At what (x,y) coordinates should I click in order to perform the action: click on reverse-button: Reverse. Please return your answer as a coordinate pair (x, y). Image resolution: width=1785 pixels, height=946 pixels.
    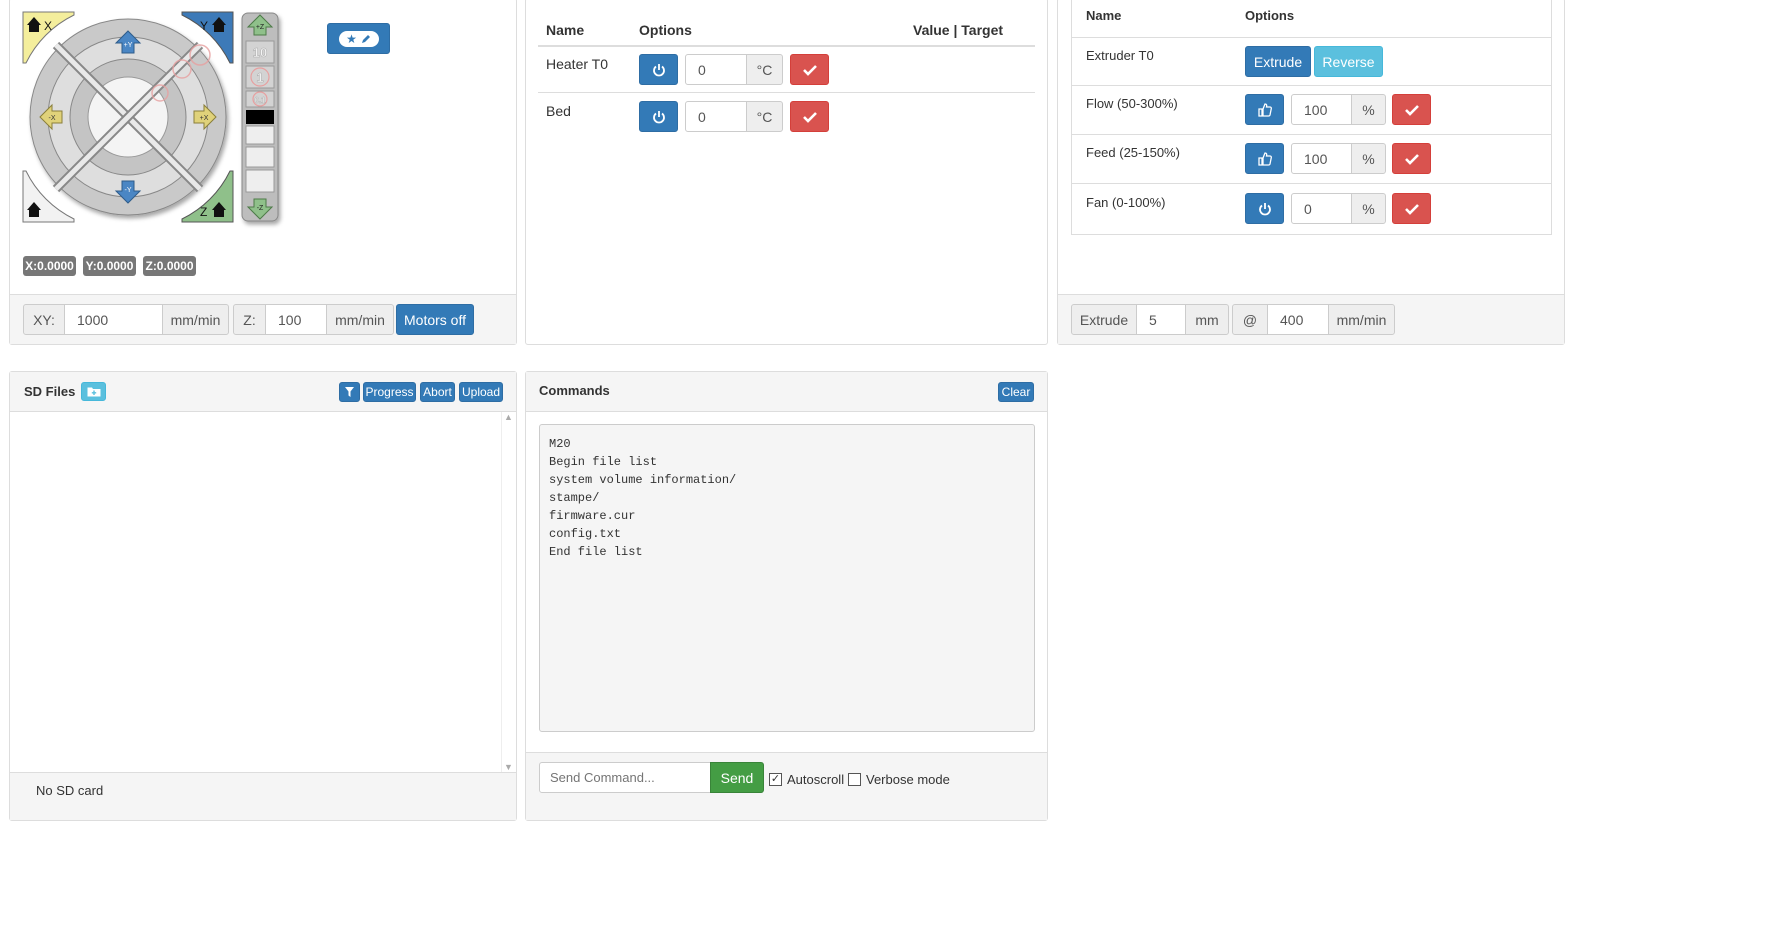
    Looking at the image, I should click on (1348, 61).